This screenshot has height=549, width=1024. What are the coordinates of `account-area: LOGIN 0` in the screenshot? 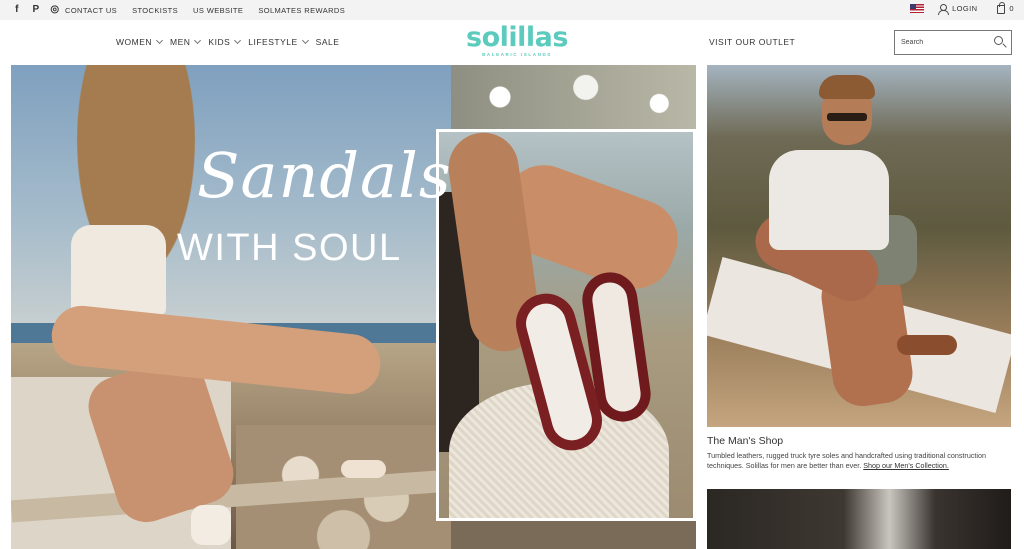 It's located at (962, 8).